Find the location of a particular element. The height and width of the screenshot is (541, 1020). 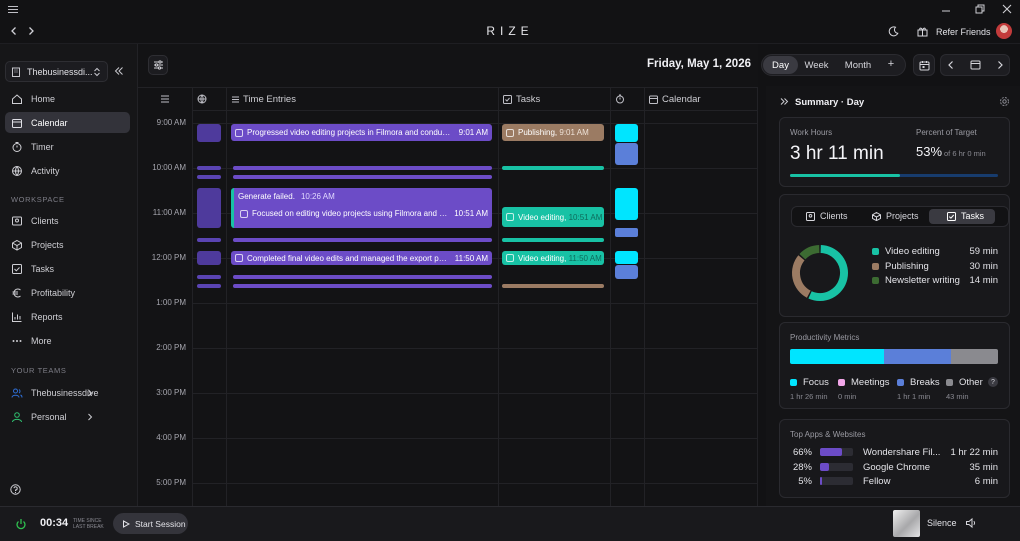

next-day-icon is located at coordinates (1000, 65).